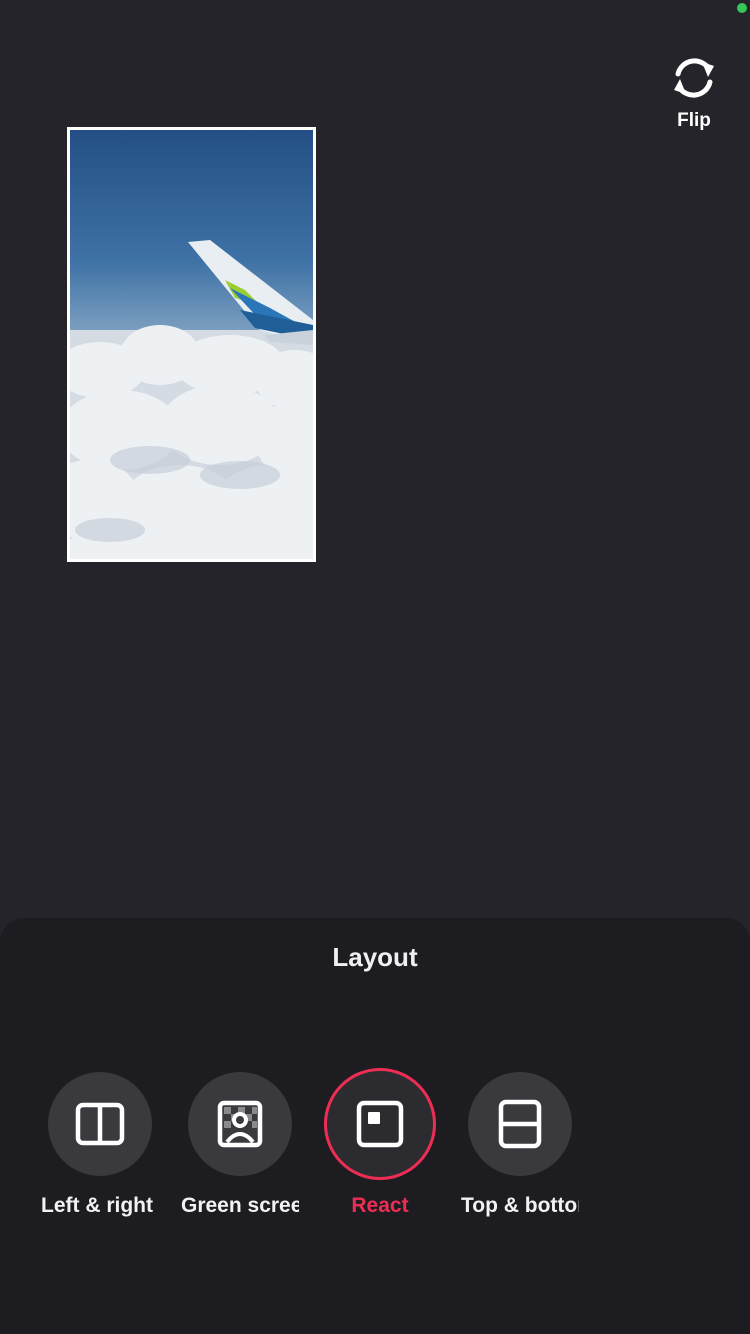 The width and height of the screenshot is (750, 1334). What do you see at coordinates (694, 120) in the screenshot?
I see `flip-label: Flip` at bounding box center [694, 120].